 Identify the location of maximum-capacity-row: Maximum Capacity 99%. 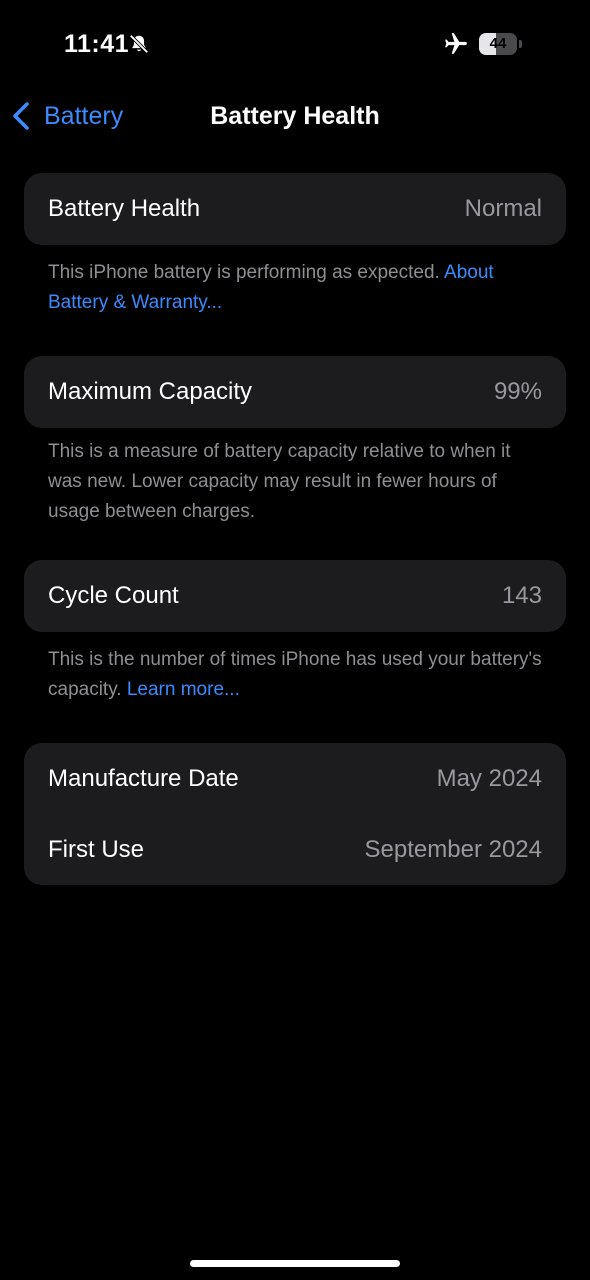
(295, 392).